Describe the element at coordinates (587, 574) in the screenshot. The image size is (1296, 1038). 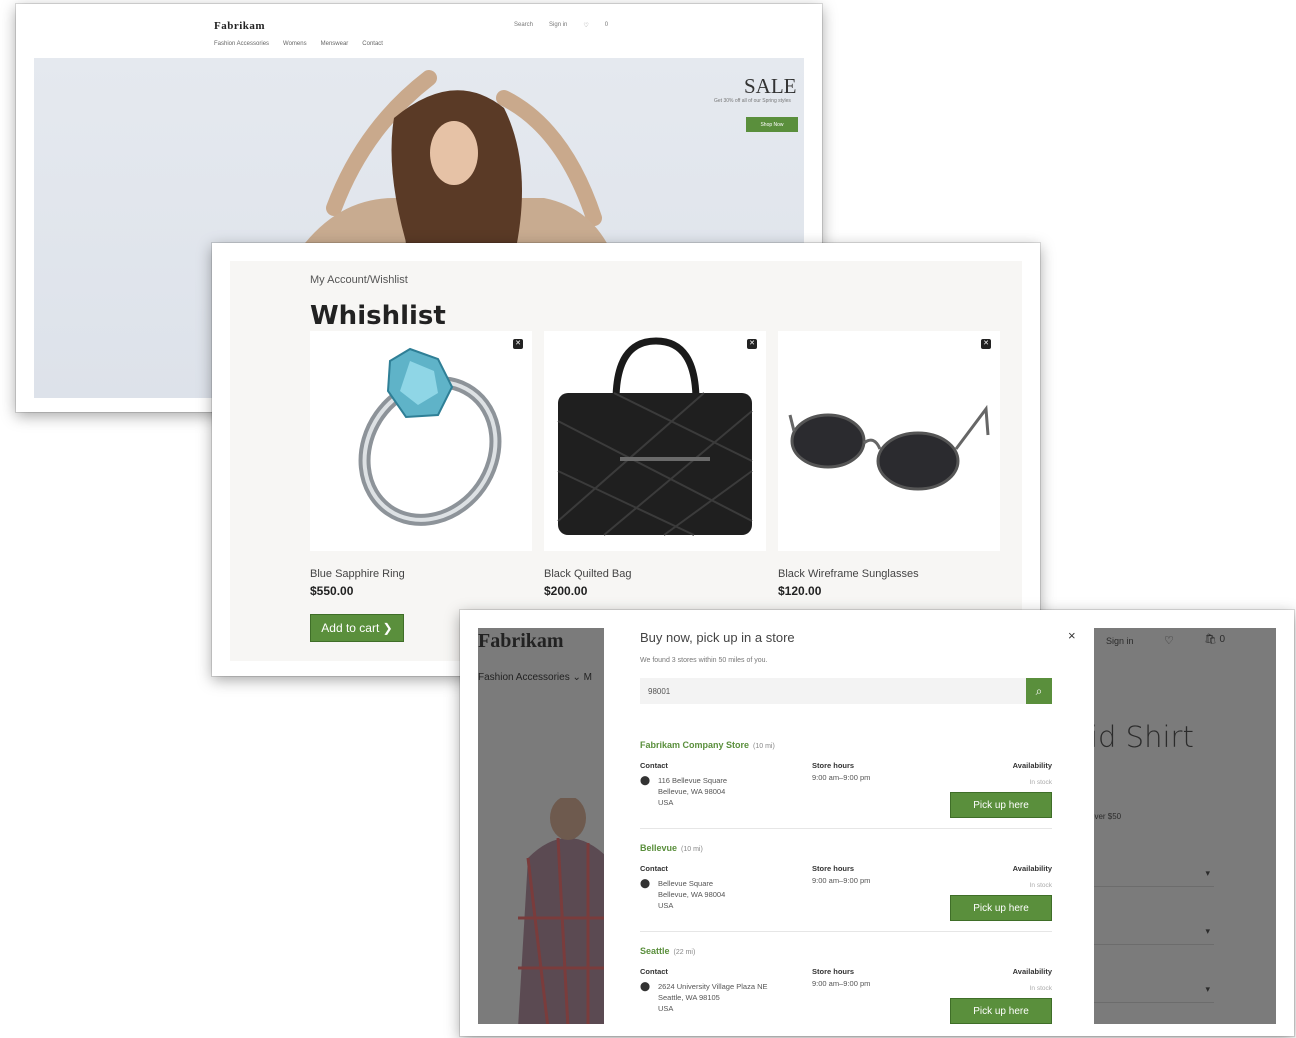
I see `product-name: Black Quilted Bag` at that location.